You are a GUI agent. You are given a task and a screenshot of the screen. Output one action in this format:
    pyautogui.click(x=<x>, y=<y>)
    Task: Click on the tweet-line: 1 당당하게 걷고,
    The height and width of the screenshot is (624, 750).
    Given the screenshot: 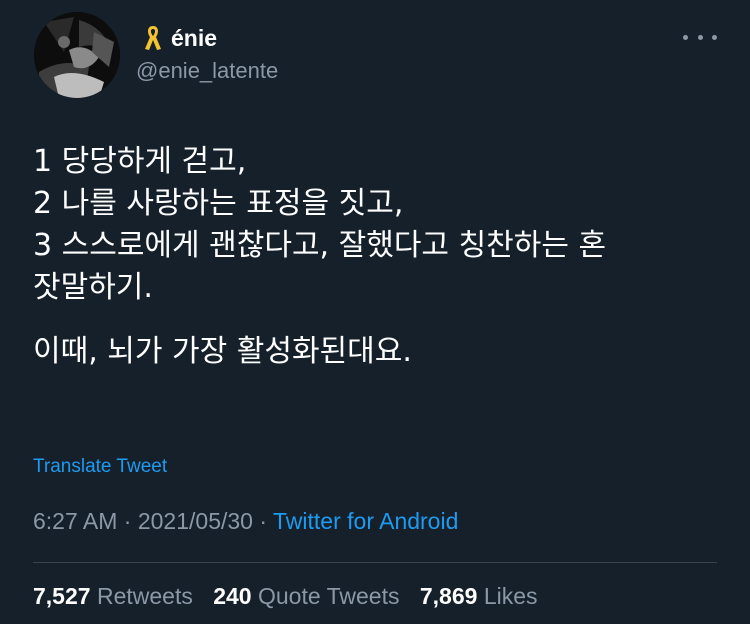 What is the action you would take?
    pyautogui.click(x=140, y=161)
    